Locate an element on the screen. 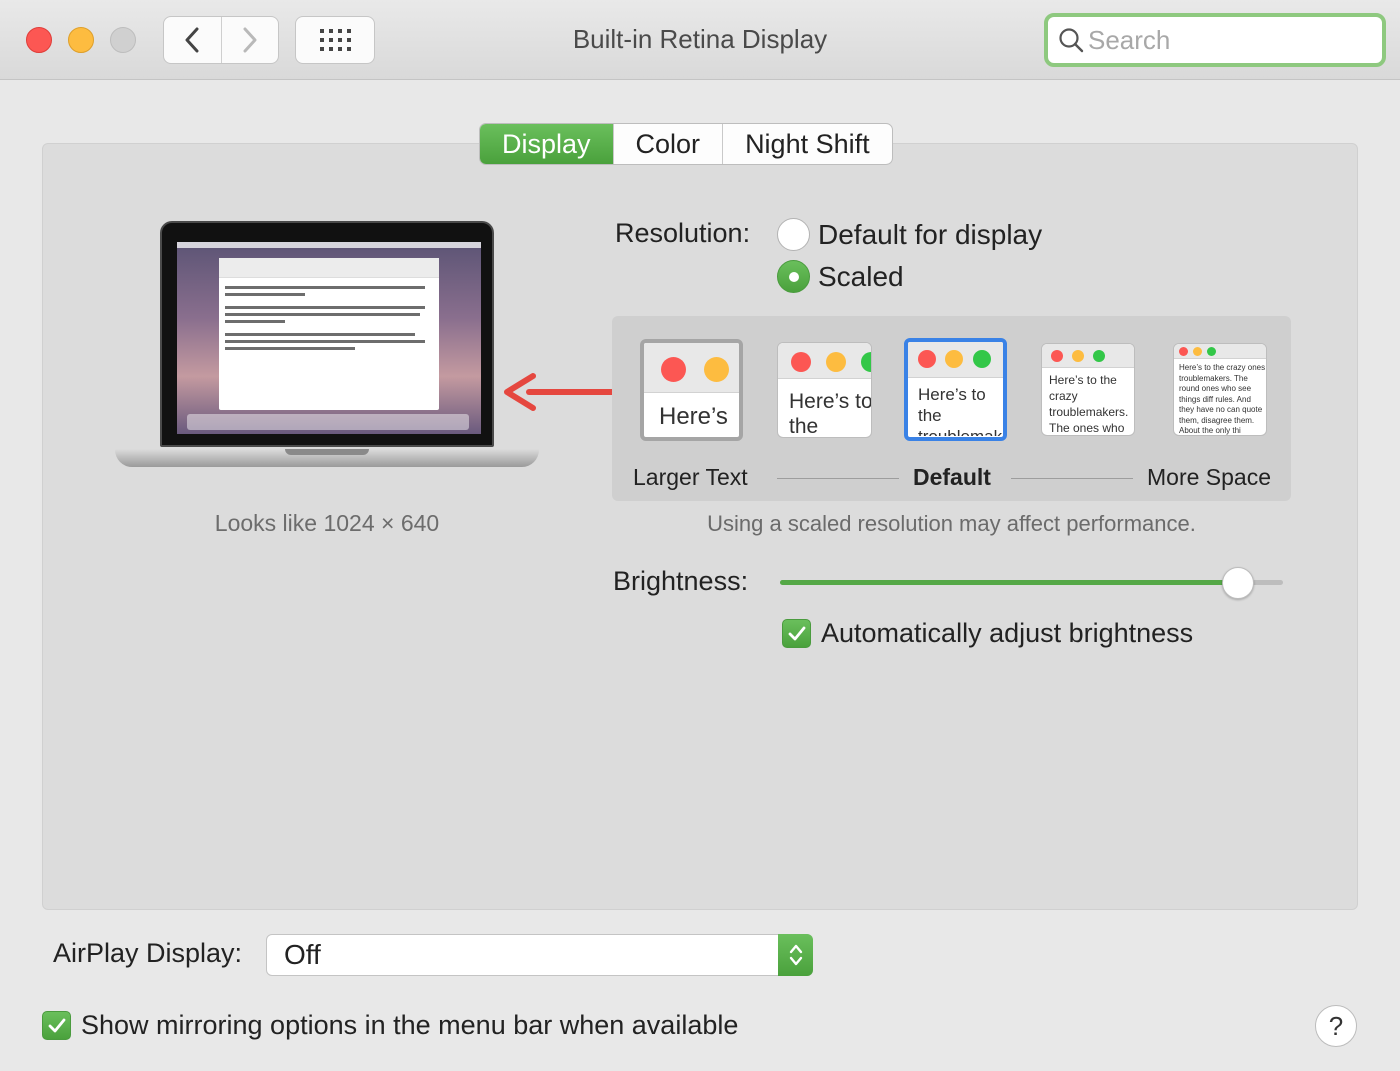 Image resolution: width=1400 pixels, height=1071 pixels. auto-brightness-checkbox: Automatically adjust brightness is located at coordinates (987, 633).